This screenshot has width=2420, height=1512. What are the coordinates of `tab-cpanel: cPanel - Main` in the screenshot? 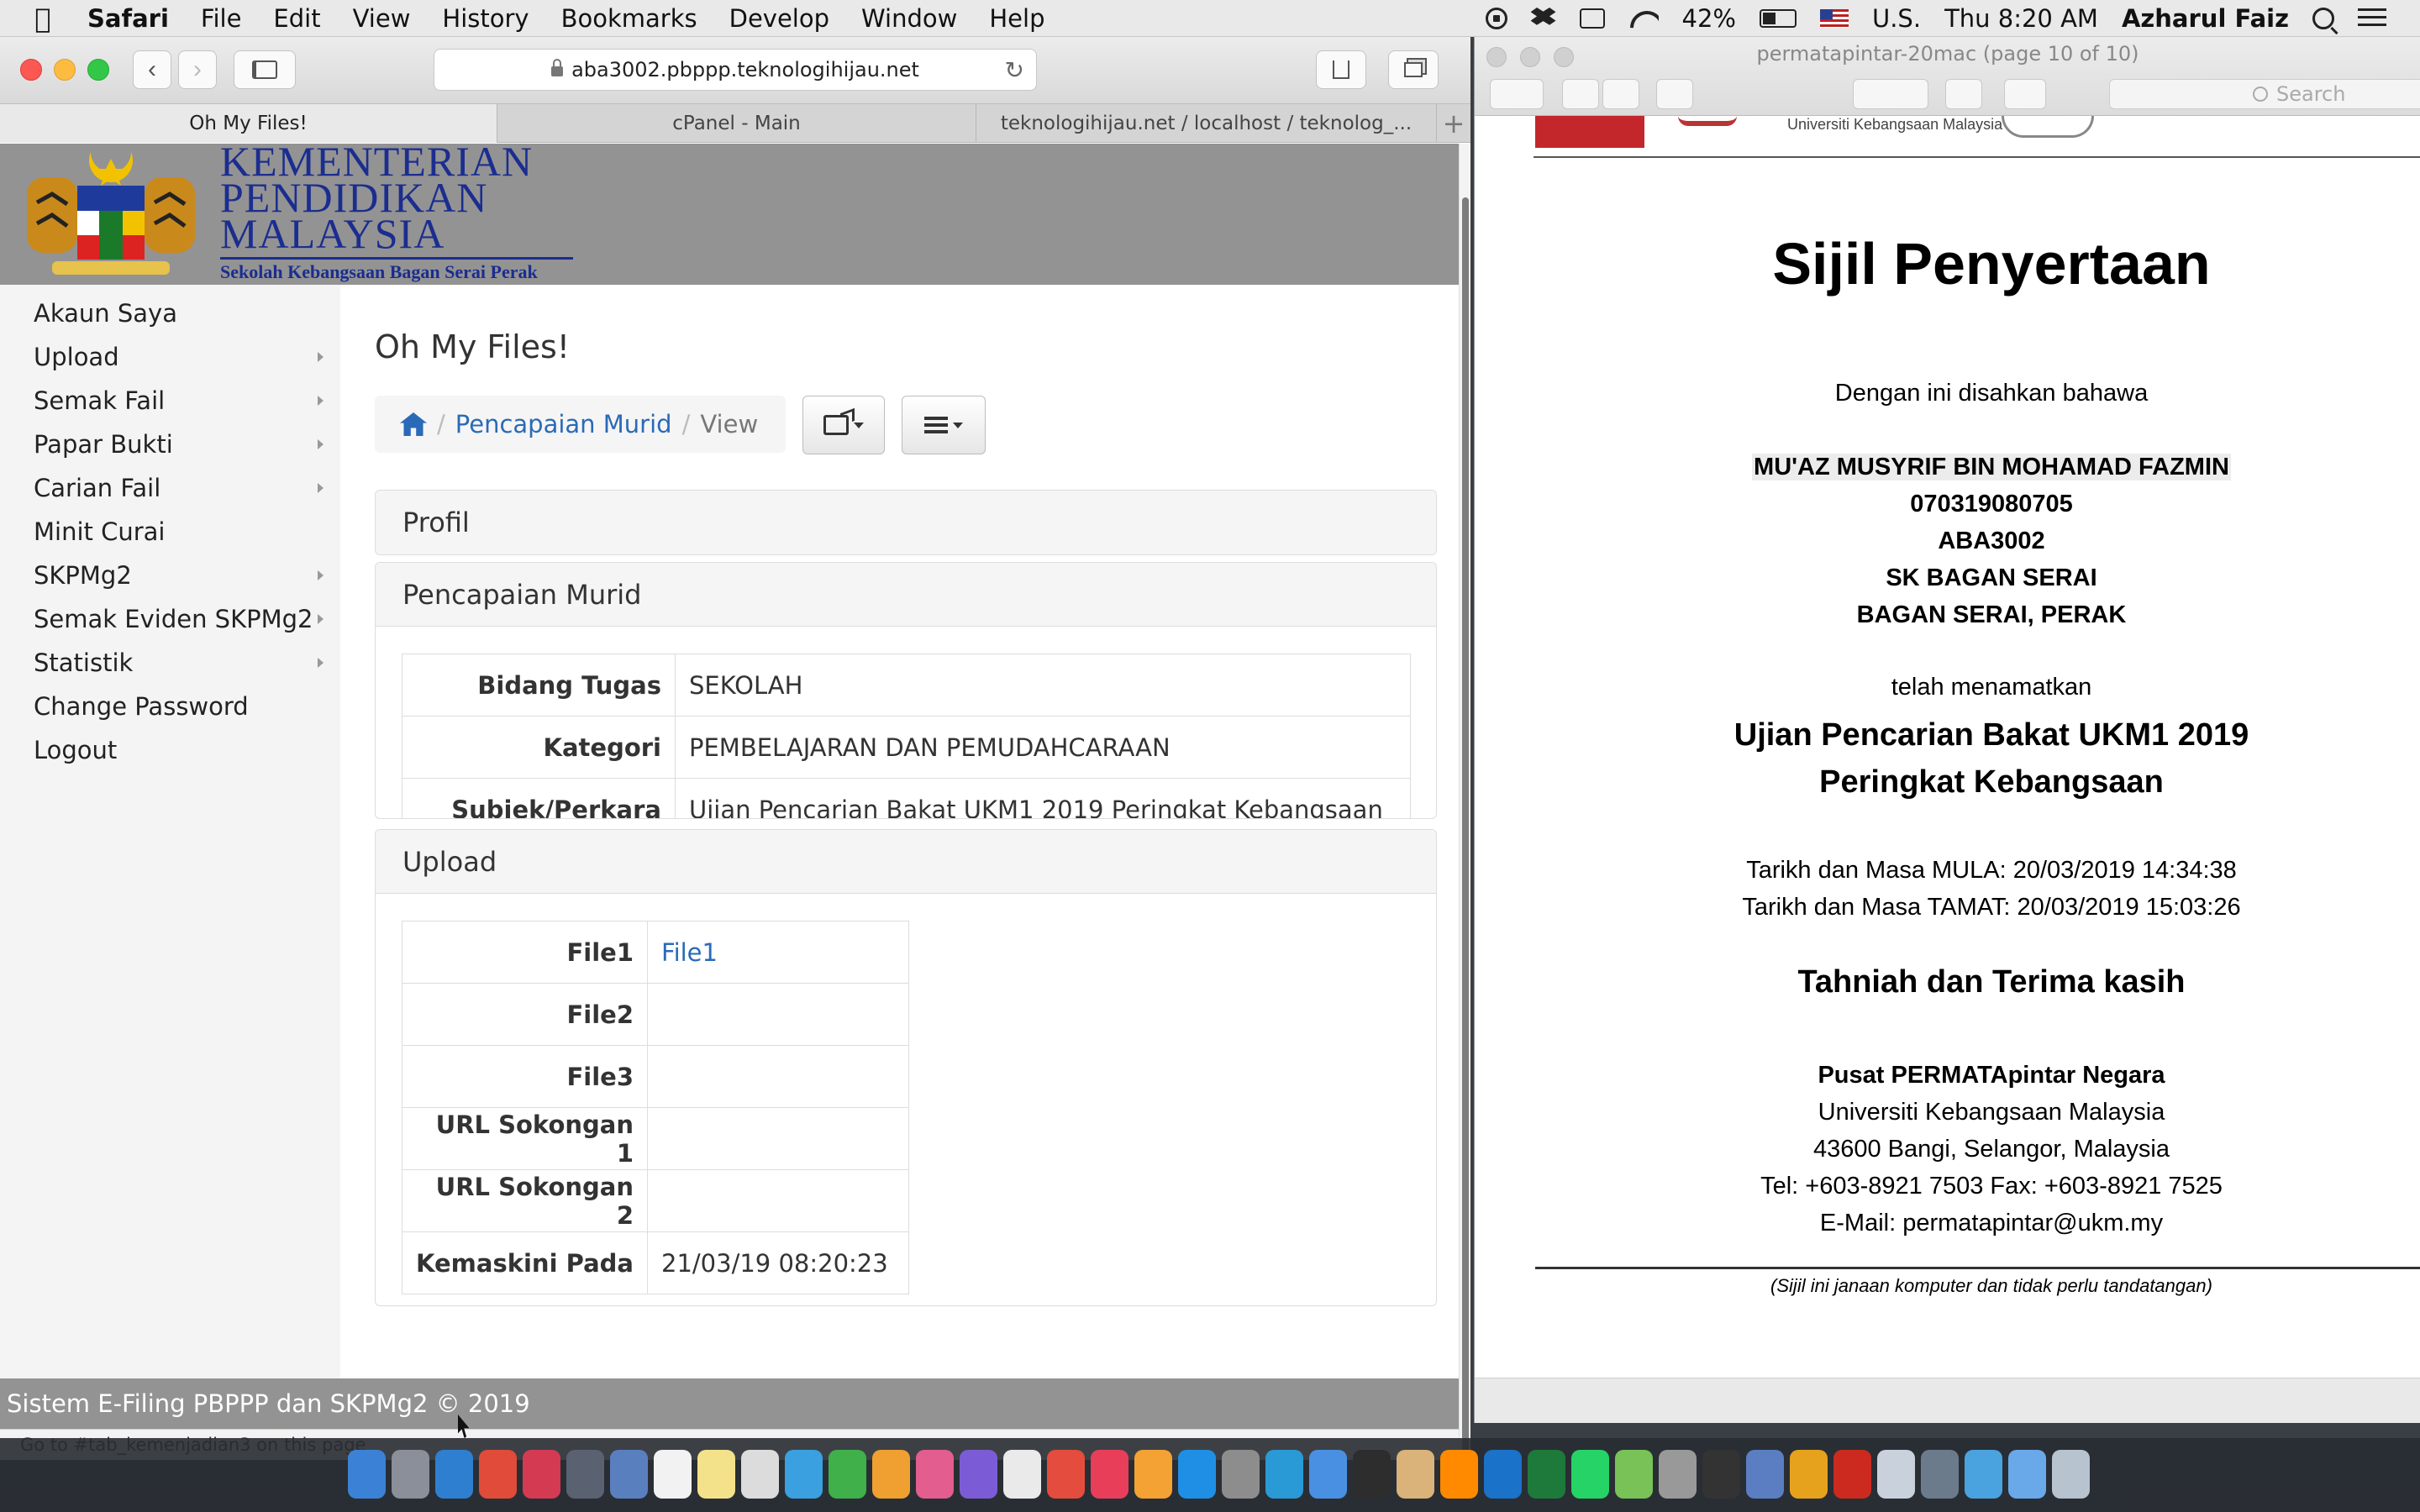 It's located at (736, 123).